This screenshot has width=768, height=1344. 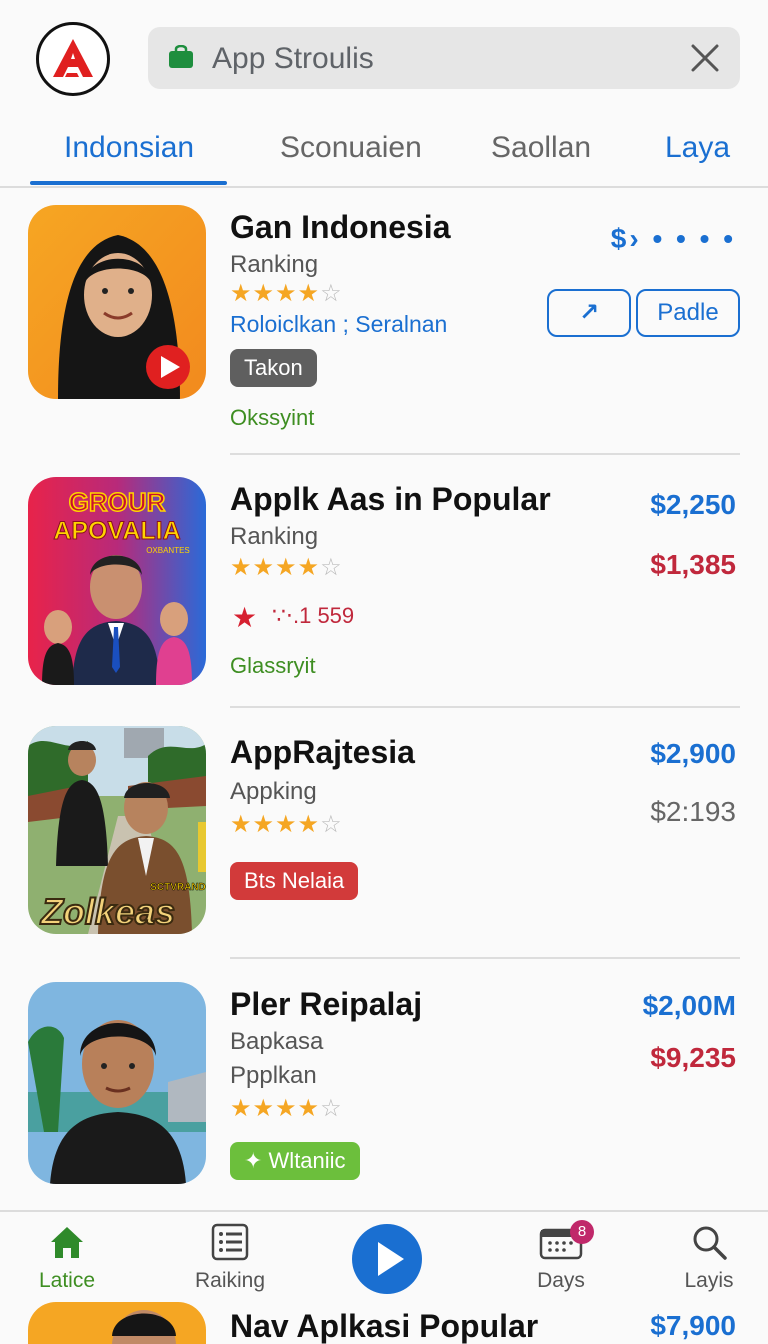 I want to click on thumb-text-top: GROUR, so click(x=117, y=502).